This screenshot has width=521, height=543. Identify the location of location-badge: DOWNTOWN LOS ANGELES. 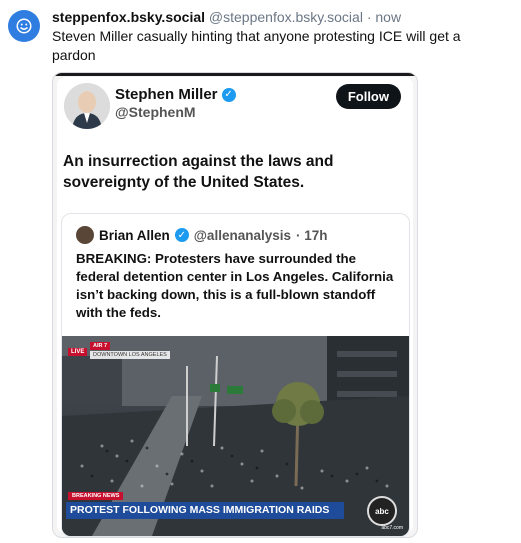
(130, 355).